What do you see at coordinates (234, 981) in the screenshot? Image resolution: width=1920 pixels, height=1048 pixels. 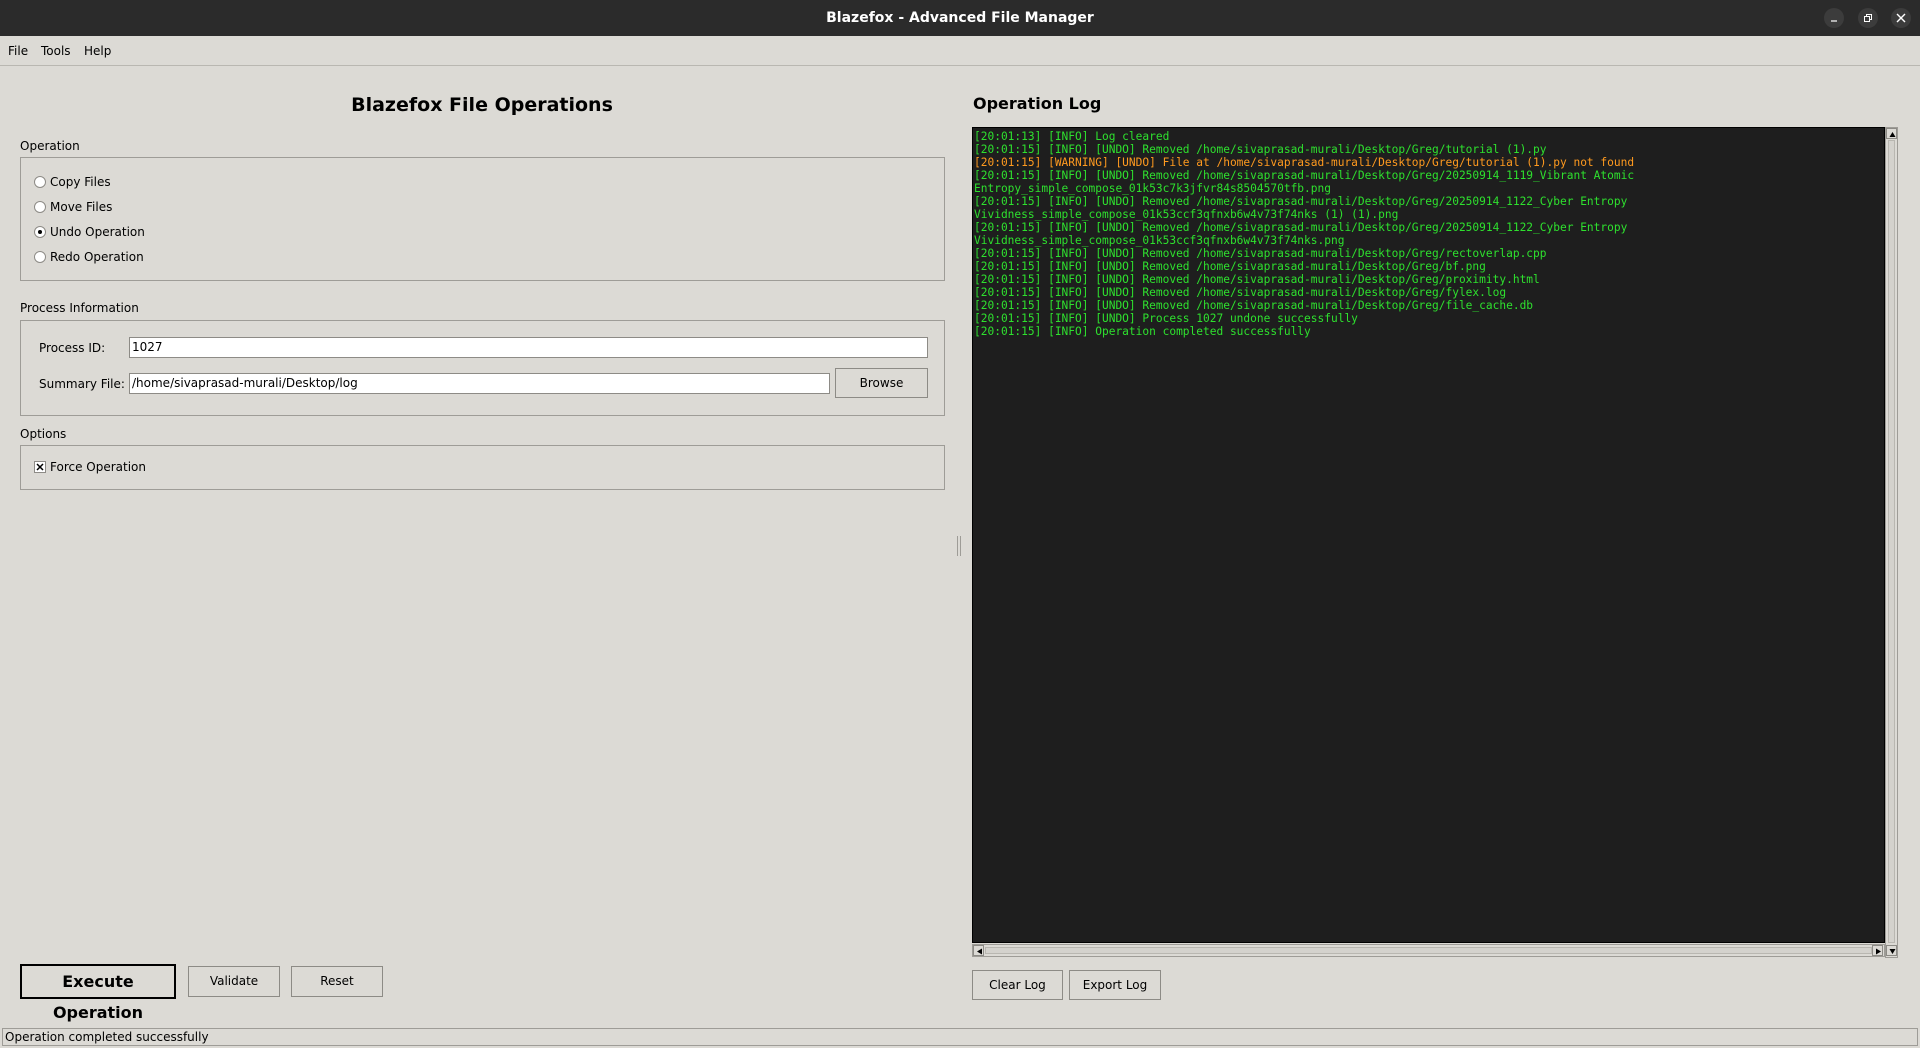 I see `validate-button: Validate` at bounding box center [234, 981].